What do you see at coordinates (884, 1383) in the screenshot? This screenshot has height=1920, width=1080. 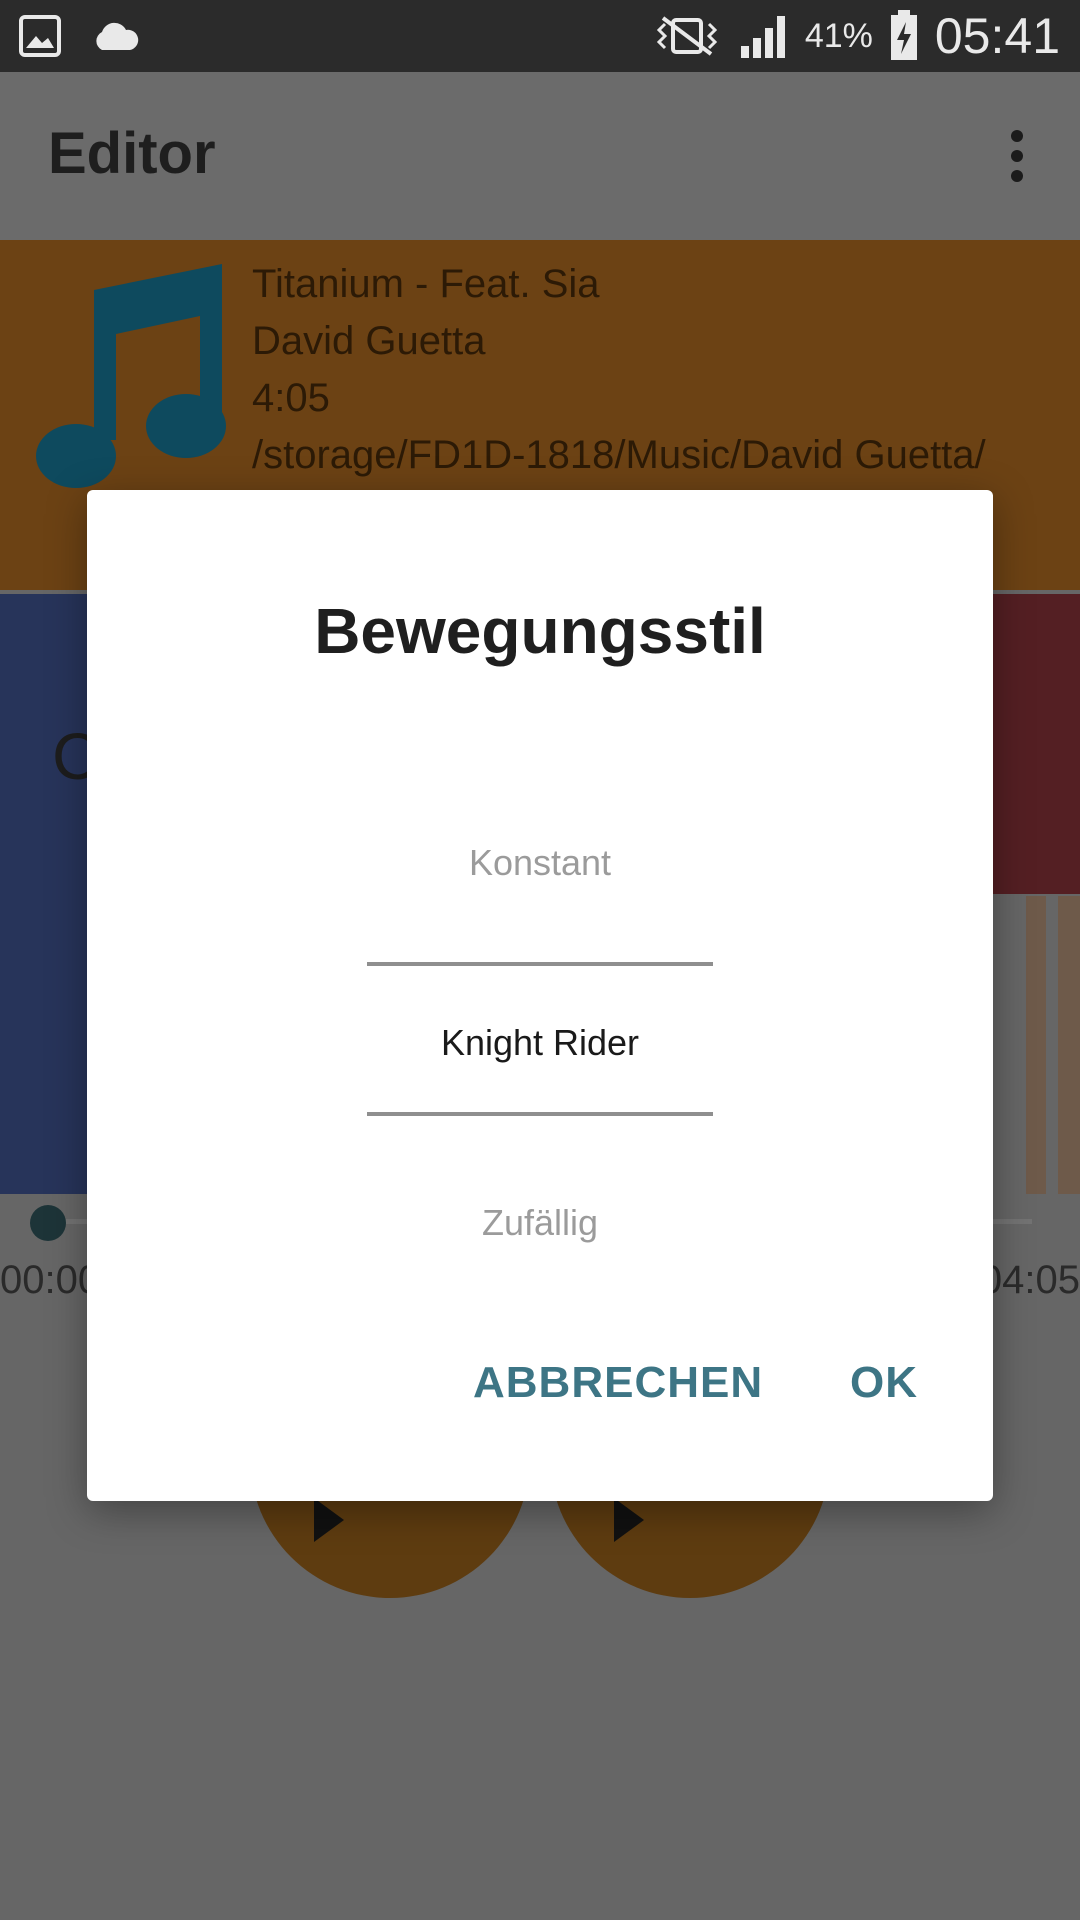 I see `ok-button: OK` at bounding box center [884, 1383].